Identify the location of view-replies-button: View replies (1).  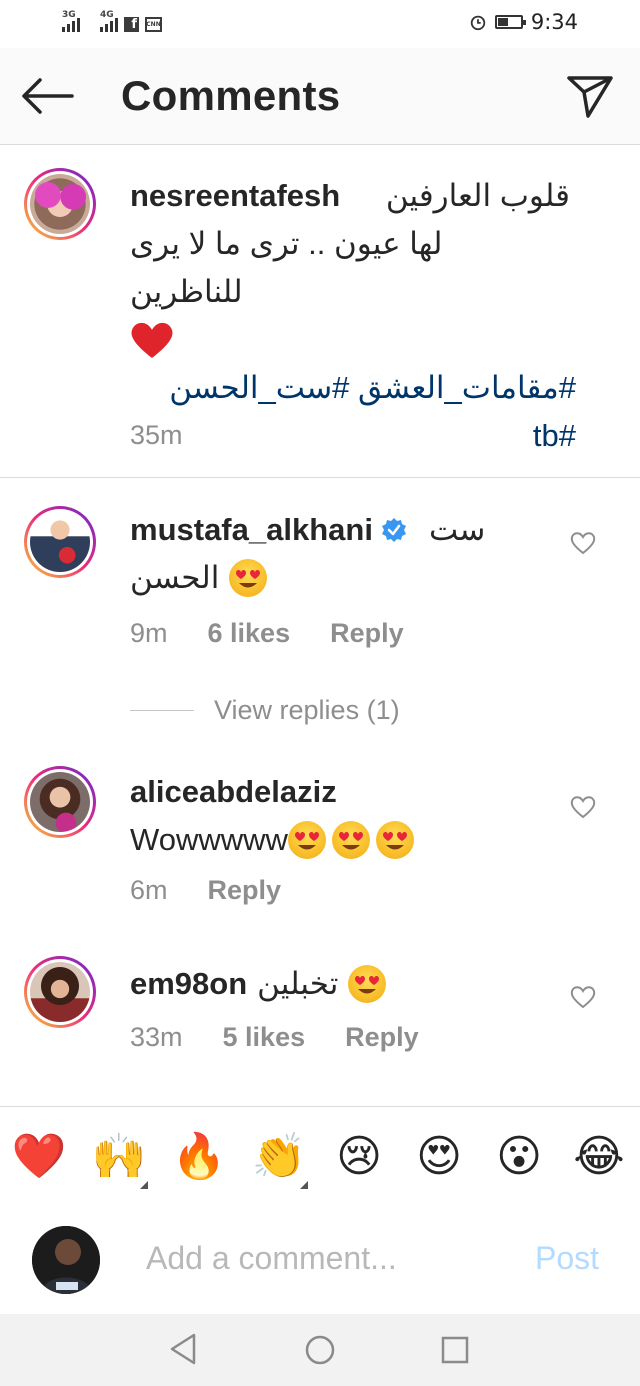
(307, 710).